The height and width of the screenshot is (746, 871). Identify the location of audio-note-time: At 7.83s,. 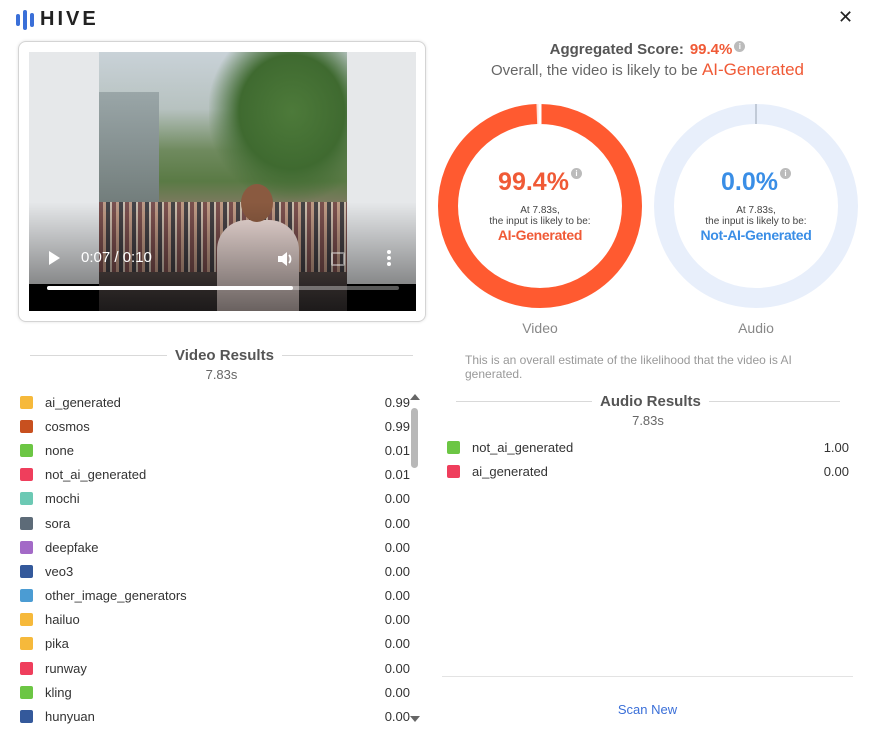
(756, 210).